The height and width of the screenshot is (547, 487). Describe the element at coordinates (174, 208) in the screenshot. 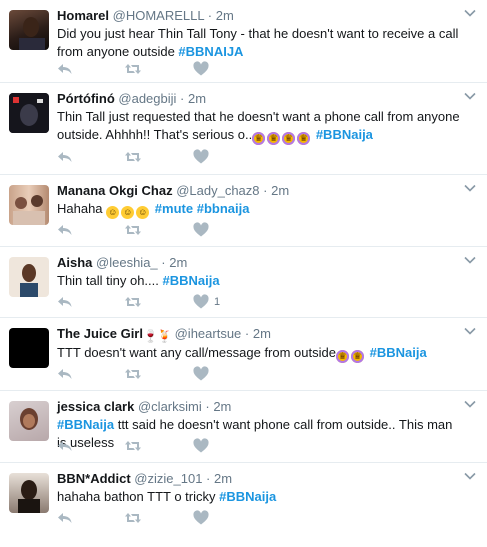

I see `hashtag-link: #mute` at that location.